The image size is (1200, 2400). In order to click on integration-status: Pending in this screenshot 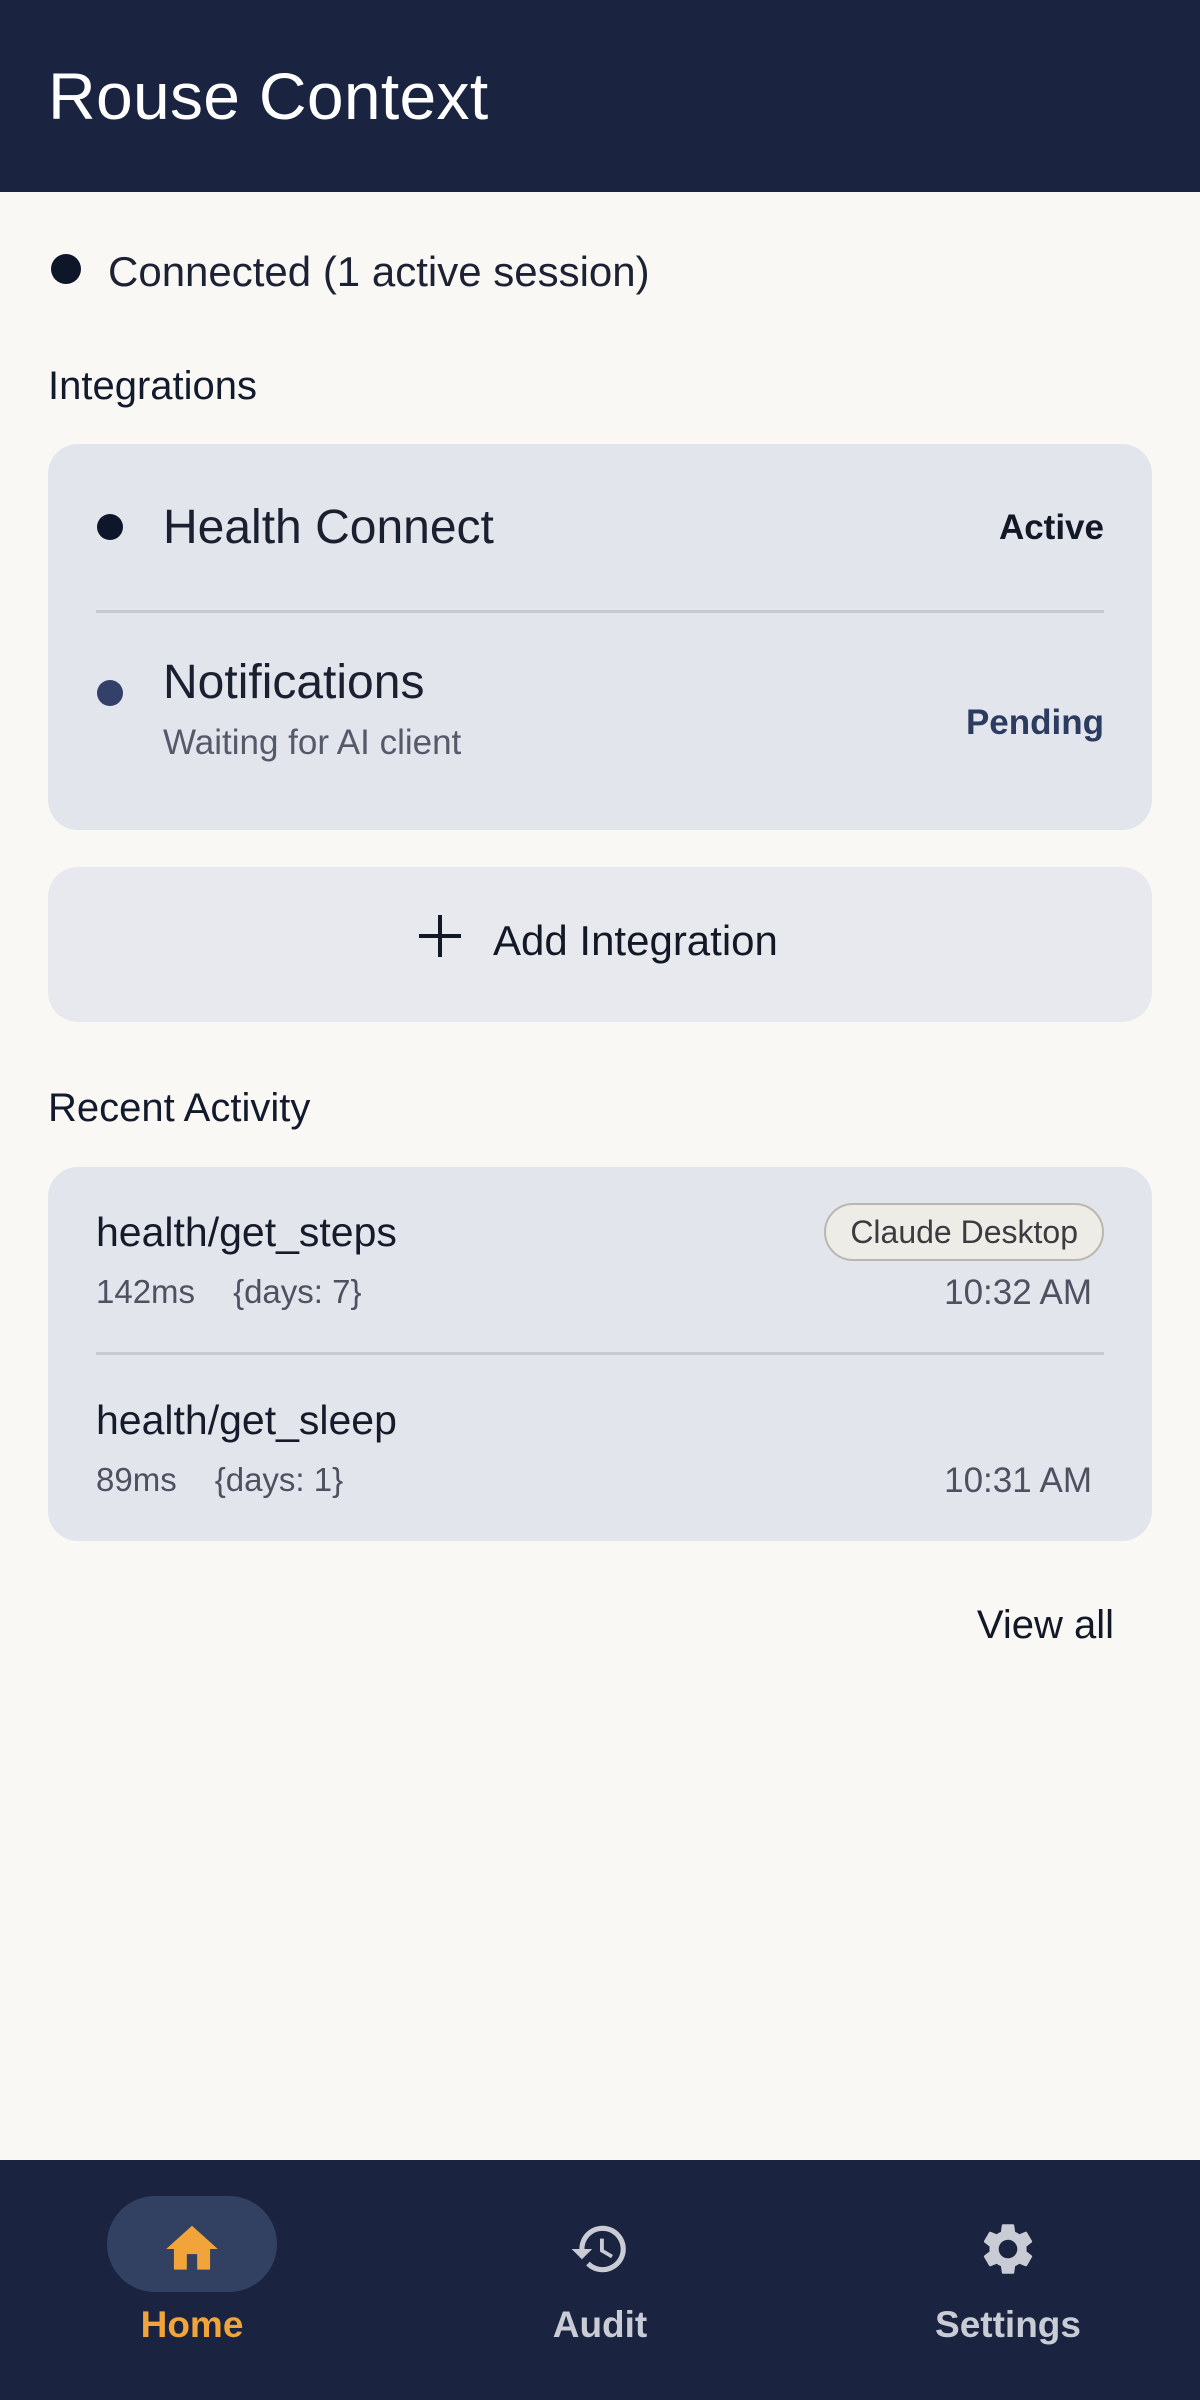, I will do `click(1034, 722)`.